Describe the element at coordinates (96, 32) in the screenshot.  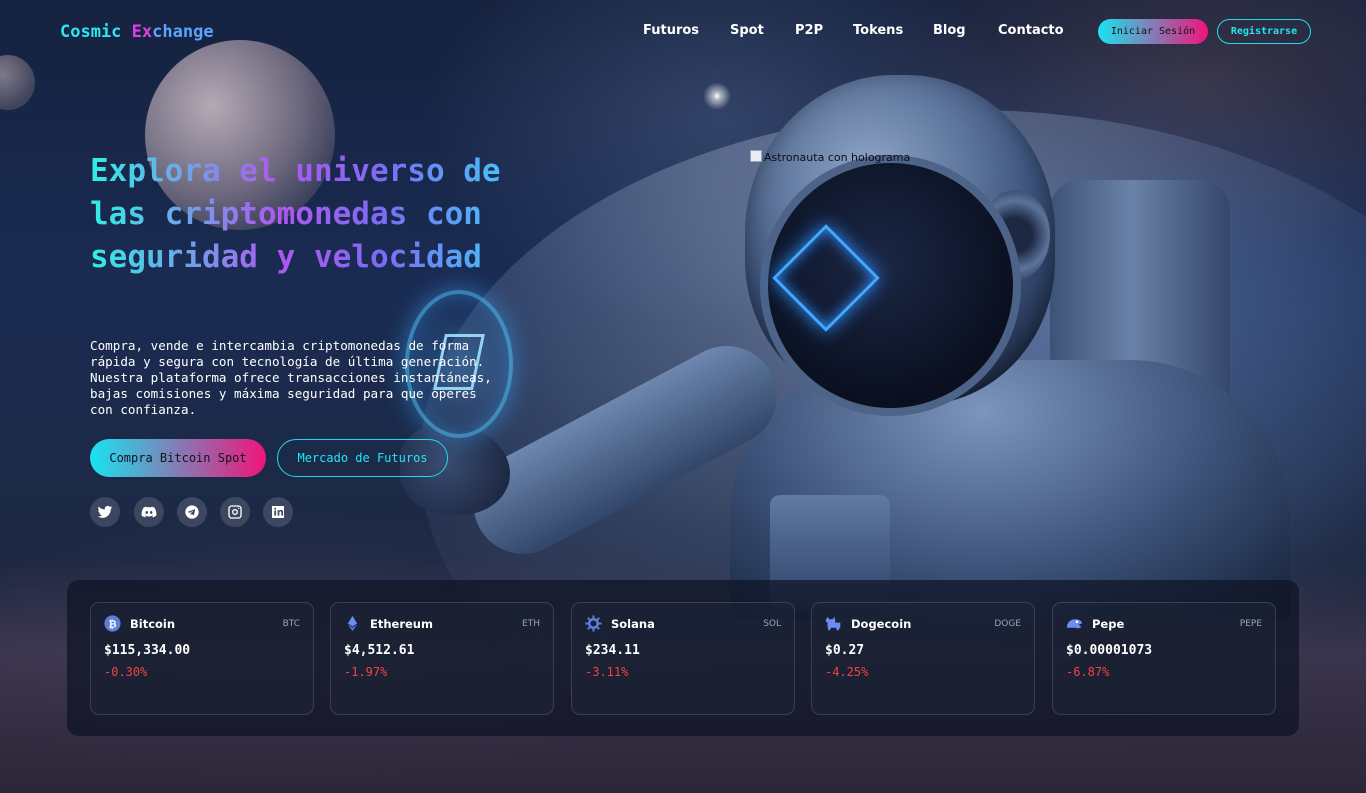
I see `brand-logo-part: Cosmic` at that location.